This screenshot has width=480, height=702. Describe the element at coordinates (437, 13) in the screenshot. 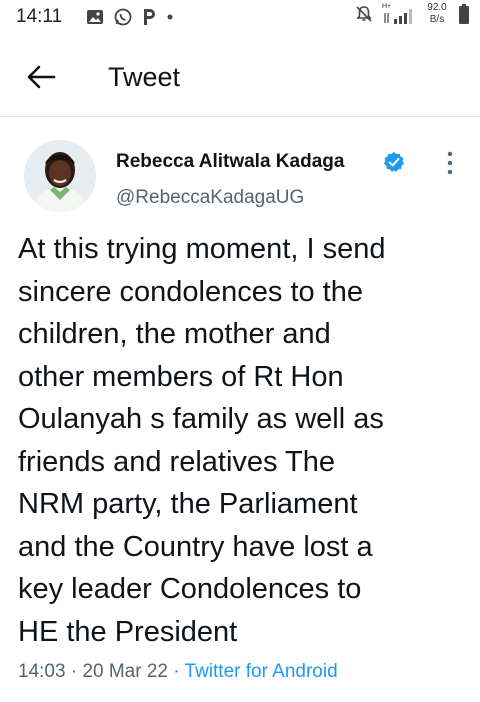

I see `network-speed: 92.0 B/s` at that location.